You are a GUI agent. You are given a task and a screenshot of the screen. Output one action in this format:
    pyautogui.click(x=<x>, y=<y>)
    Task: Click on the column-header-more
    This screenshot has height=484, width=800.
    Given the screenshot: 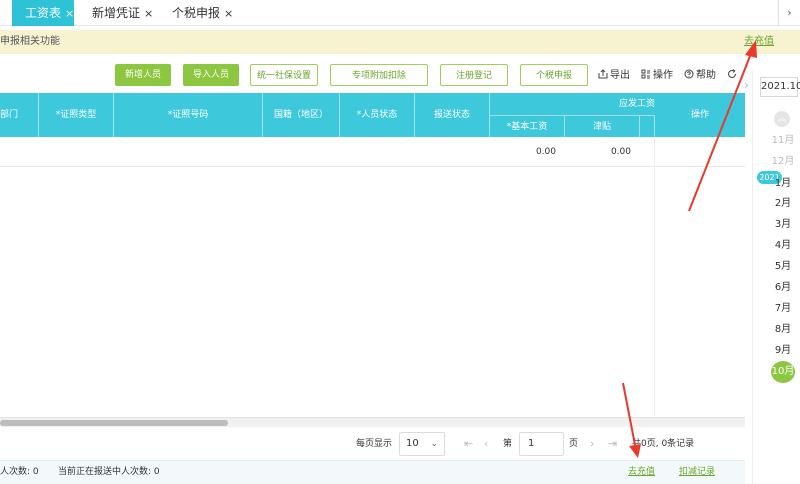 What is the action you would take?
    pyautogui.click(x=647, y=126)
    